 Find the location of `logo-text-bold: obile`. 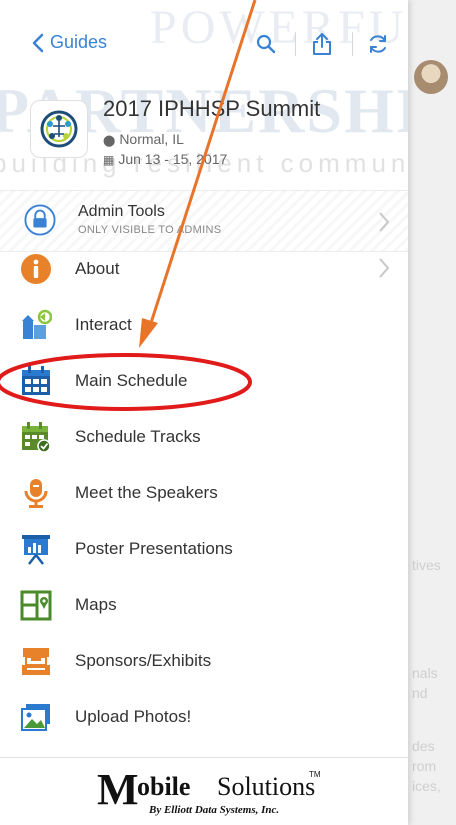

logo-text-bold: obile is located at coordinates (164, 786).